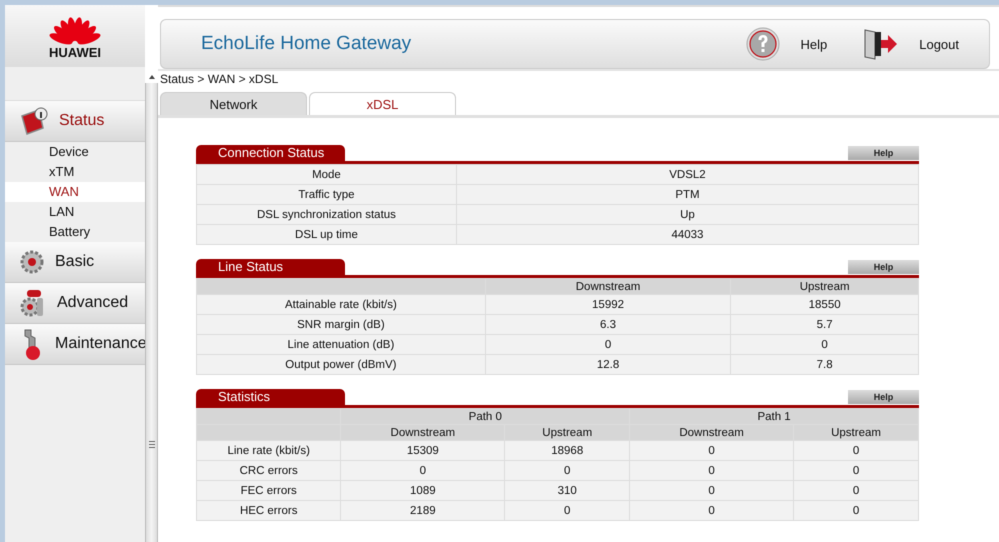 Image resolution: width=999 pixels, height=542 pixels. What do you see at coordinates (422, 490) in the screenshot?
I see `table-cell: 1089` at bounding box center [422, 490].